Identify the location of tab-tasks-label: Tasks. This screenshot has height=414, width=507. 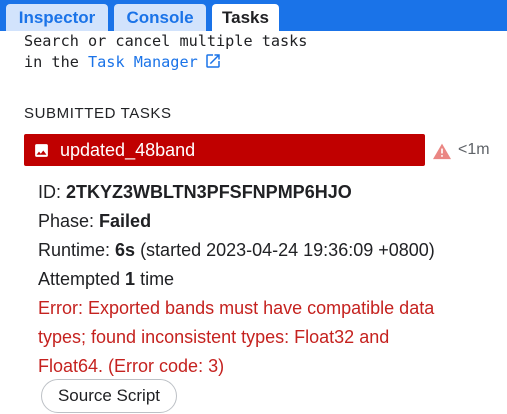
(245, 17).